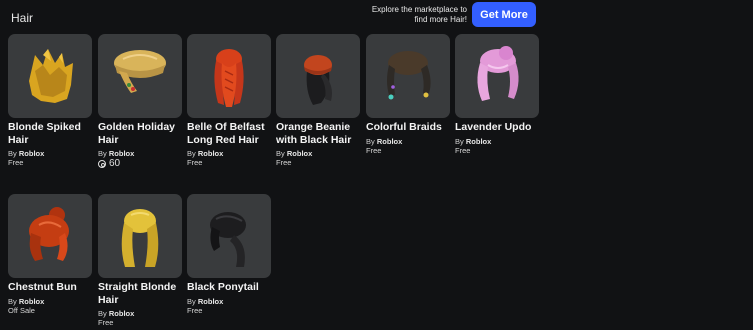 Image resolution: width=753 pixels, height=330 pixels. What do you see at coordinates (318, 80) in the screenshot?
I see `orange-beanie-black-hair-icon` at bounding box center [318, 80].